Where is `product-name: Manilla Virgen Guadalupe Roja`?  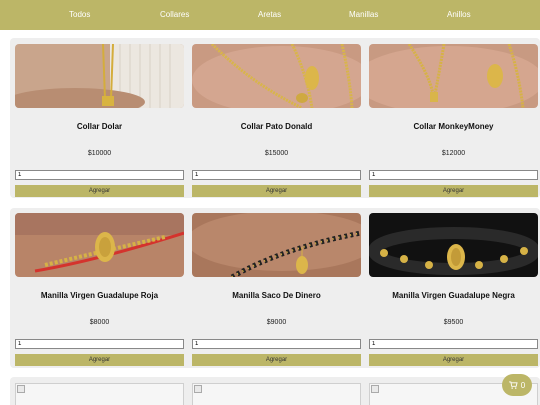
product-name: Manilla Virgen Guadalupe Roja is located at coordinates (99, 295).